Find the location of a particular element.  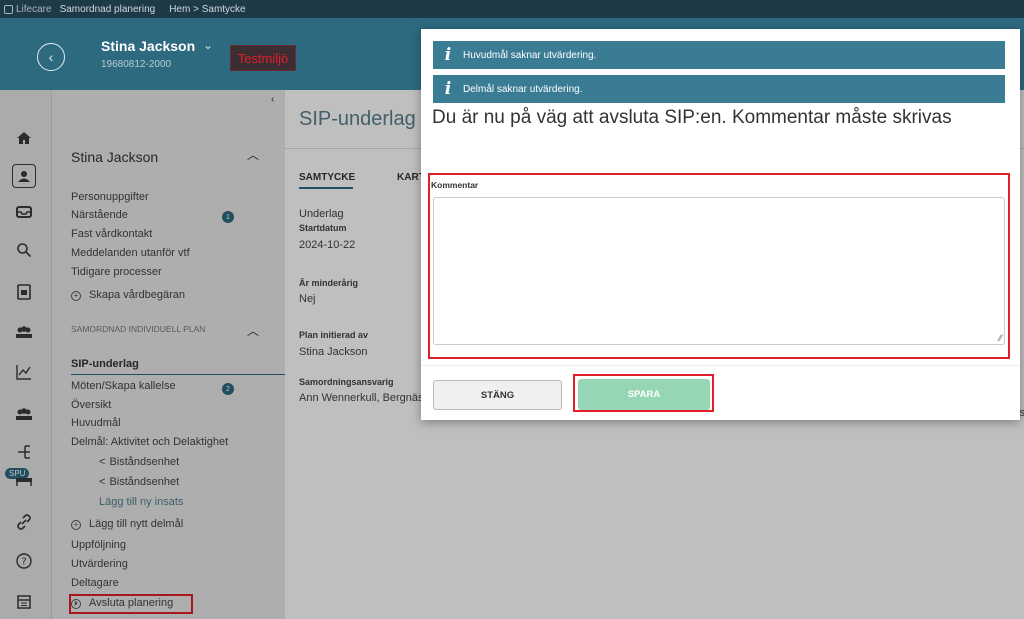

patient-name: Stina Jackson is located at coordinates (148, 46).